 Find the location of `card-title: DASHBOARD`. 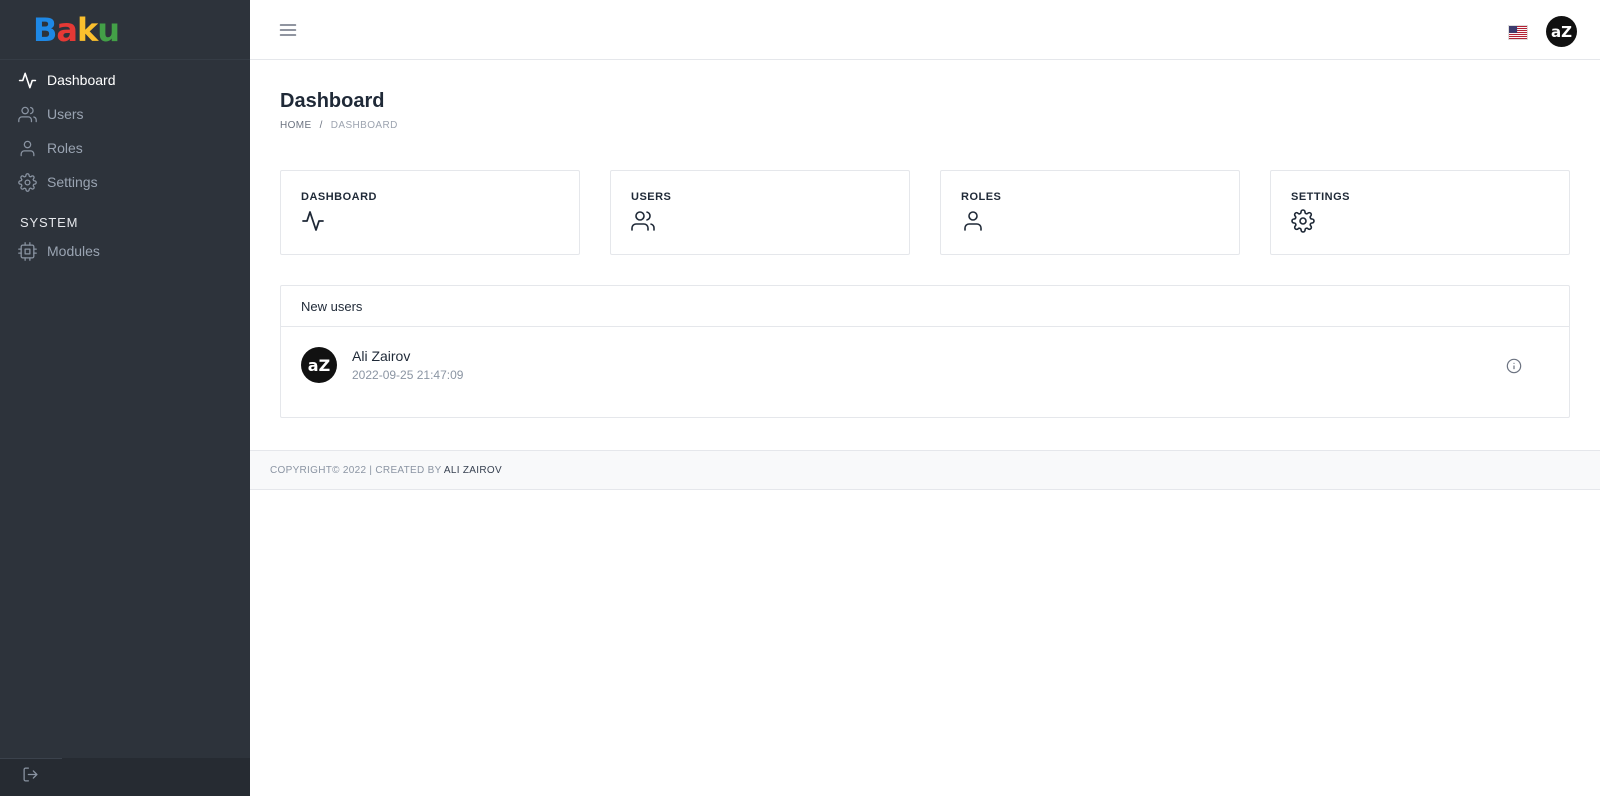

card-title: DASHBOARD is located at coordinates (339, 197).